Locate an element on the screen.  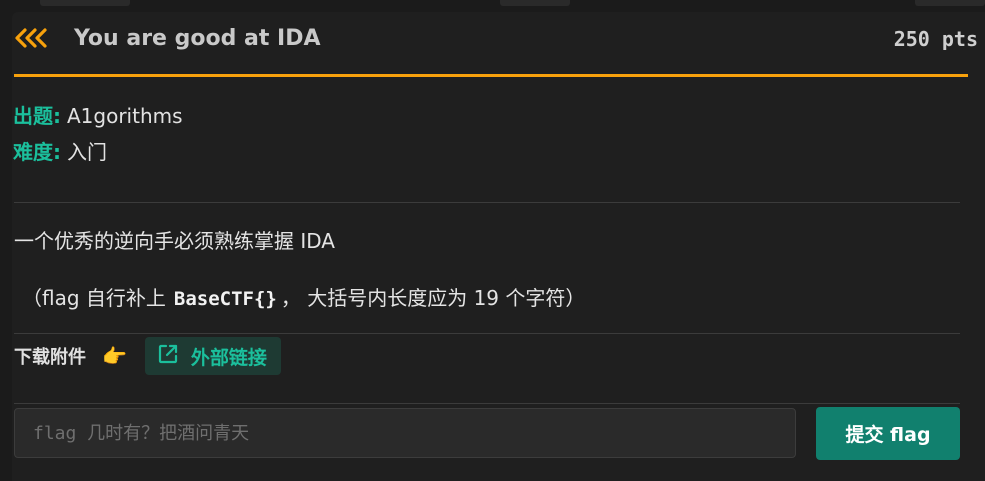
difficulty-row: 难度: 入门 is located at coordinates (98, 152).